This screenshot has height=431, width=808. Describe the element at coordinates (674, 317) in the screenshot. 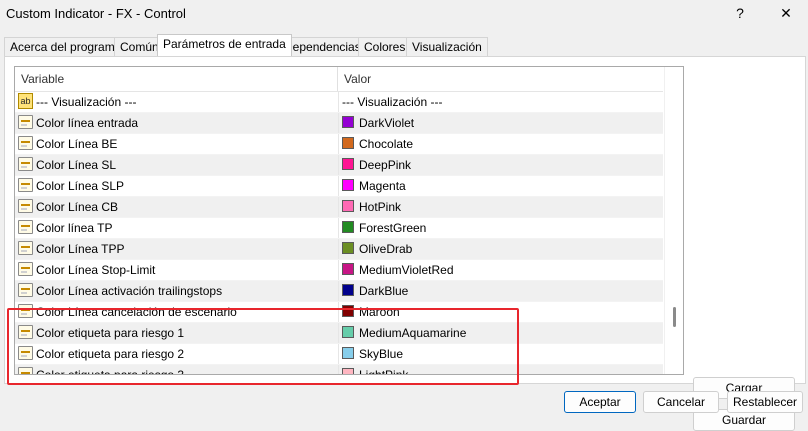

I see `scrollbar-thumb` at that location.